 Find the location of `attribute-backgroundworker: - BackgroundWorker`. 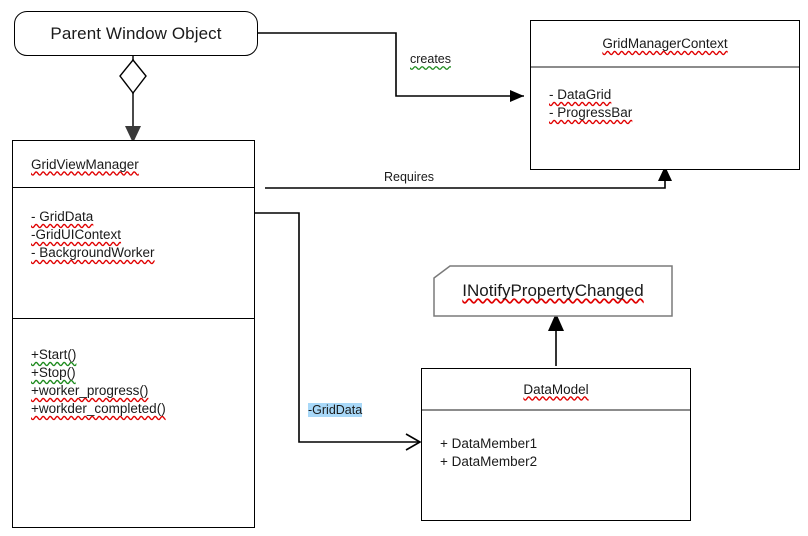

attribute-backgroundworker: - BackgroundWorker is located at coordinates (93, 252).